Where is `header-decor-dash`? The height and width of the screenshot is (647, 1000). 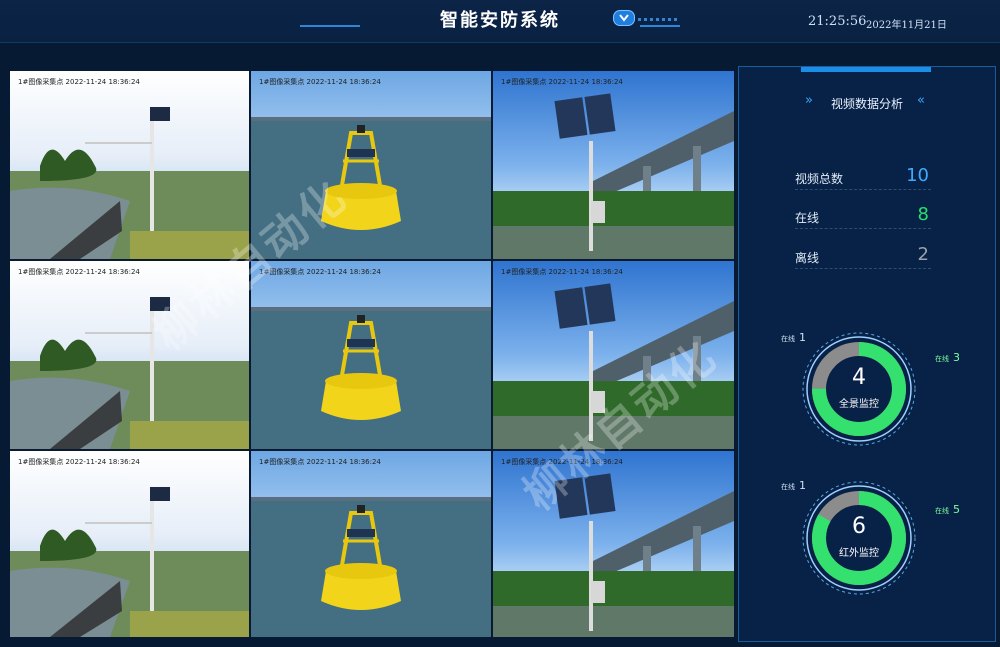 header-decor-dash is located at coordinates (658, 19).